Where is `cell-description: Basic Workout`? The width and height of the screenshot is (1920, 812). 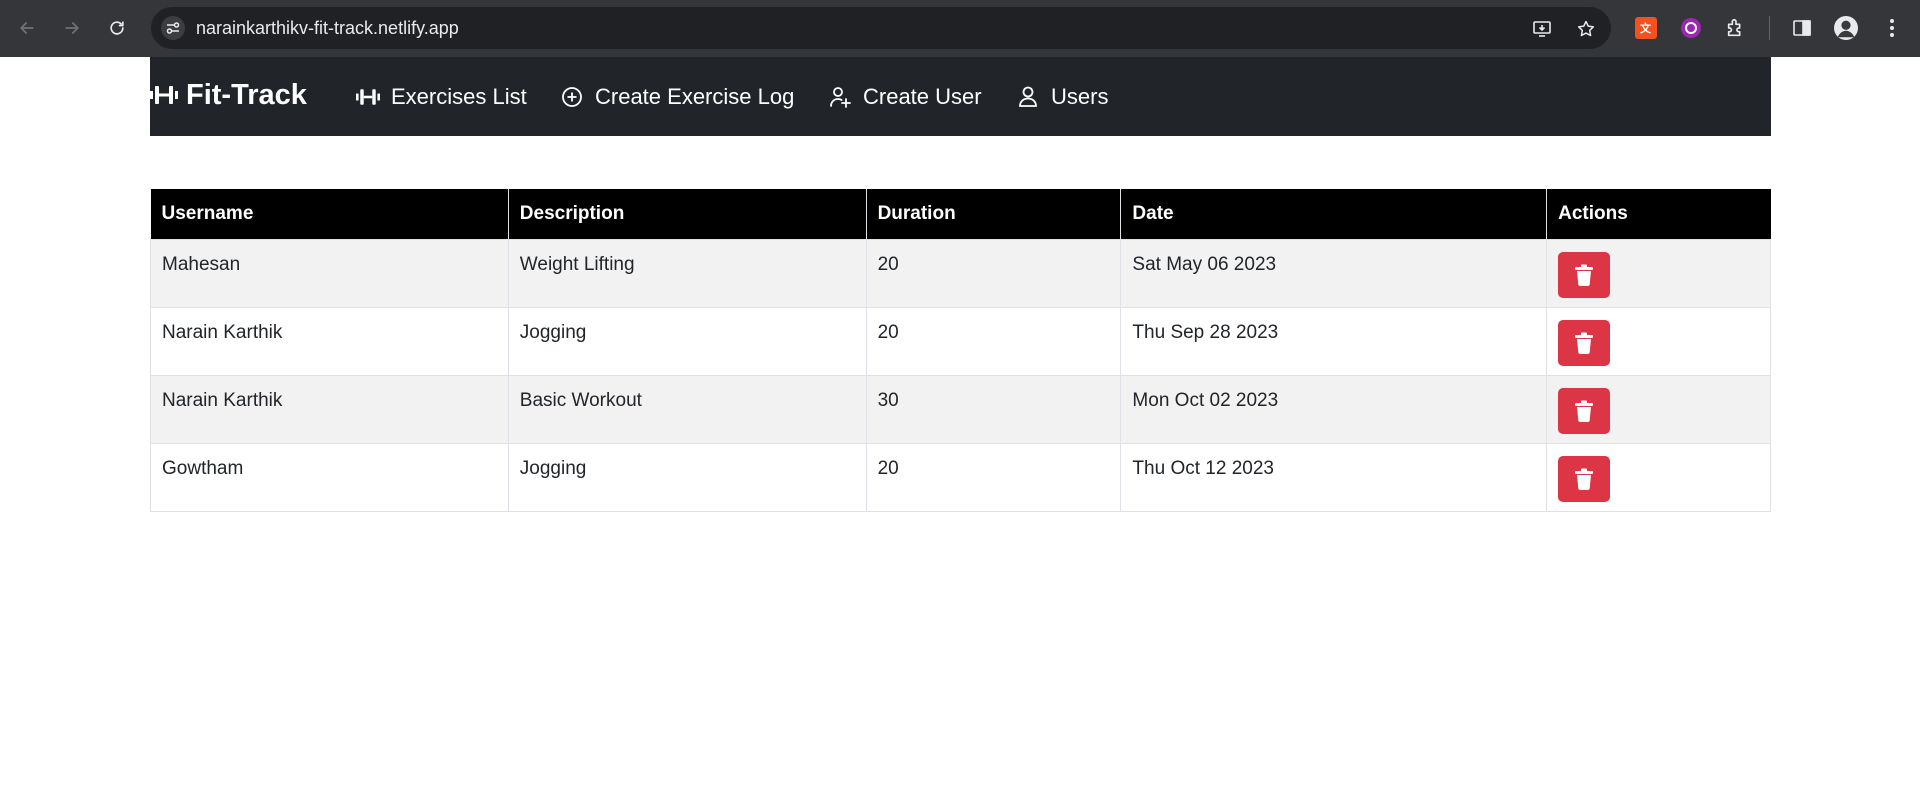 cell-description: Basic Workout is located at coordinates (687, 409).